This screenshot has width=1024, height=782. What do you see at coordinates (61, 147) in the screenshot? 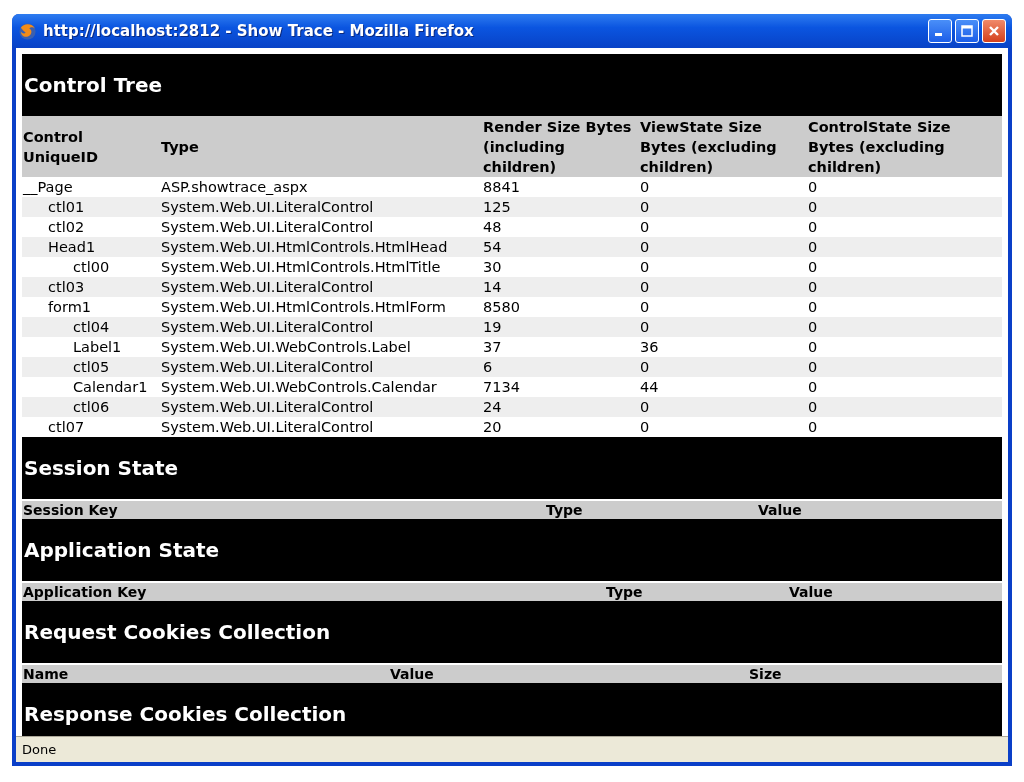
I see `column-header: Control UniqueID` at bounding box center [61, 147].